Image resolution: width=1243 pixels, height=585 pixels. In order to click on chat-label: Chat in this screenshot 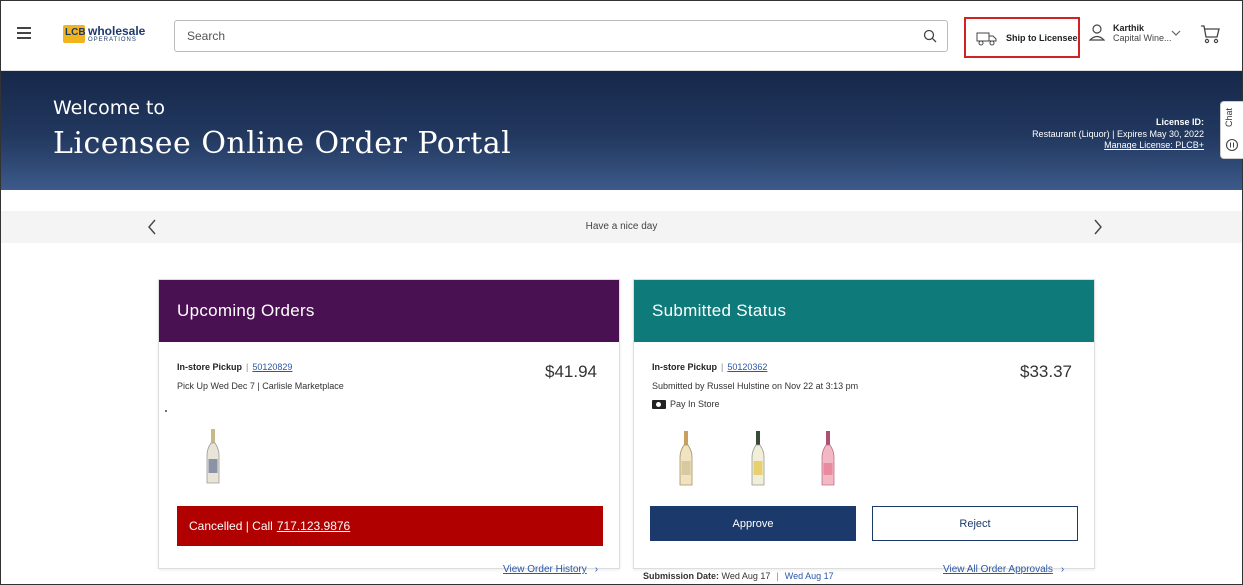, I will do `click(1229, 118)`.